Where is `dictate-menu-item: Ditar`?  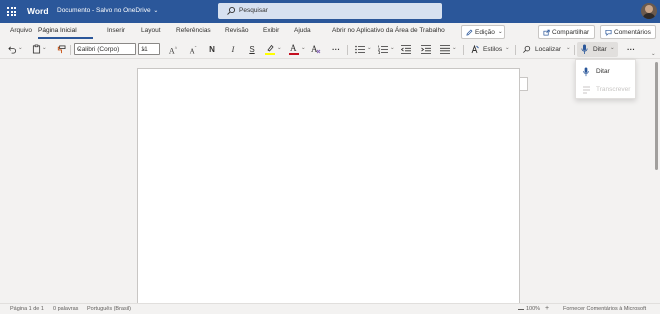 dictate-menu-item: Ditar is located at coordinates (606, 71).